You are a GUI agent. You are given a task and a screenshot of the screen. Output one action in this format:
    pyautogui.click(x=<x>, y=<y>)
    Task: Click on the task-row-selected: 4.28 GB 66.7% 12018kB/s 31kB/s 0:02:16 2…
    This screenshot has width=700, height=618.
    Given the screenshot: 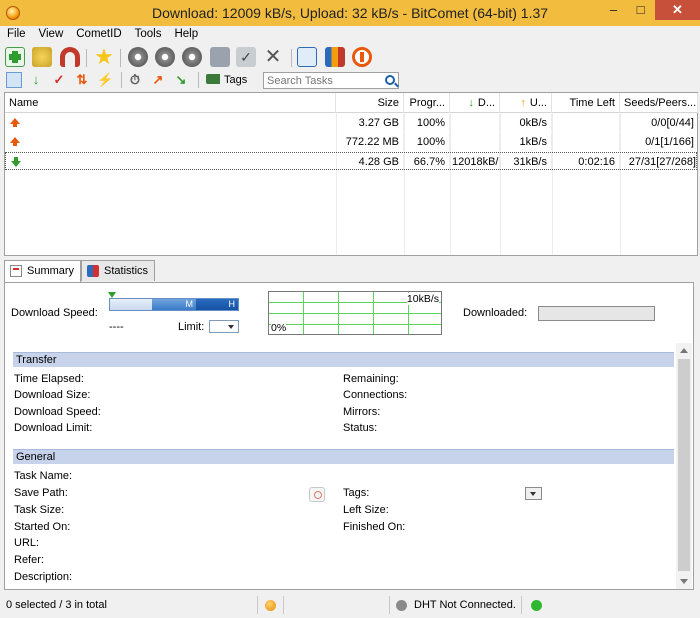 What is the action you would take?
    pyautogui.click(x=351, y=161)
    